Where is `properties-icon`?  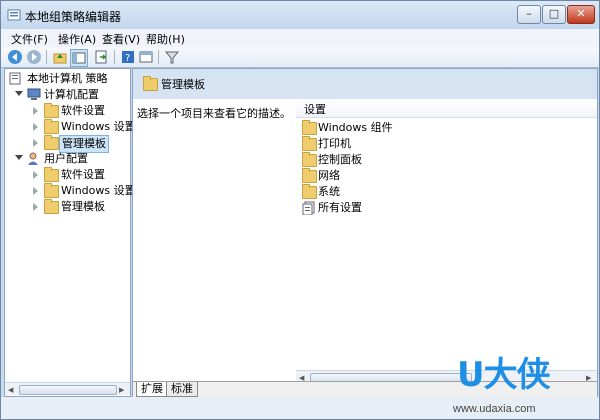
properties-icon is located at coordinates (146, 57).